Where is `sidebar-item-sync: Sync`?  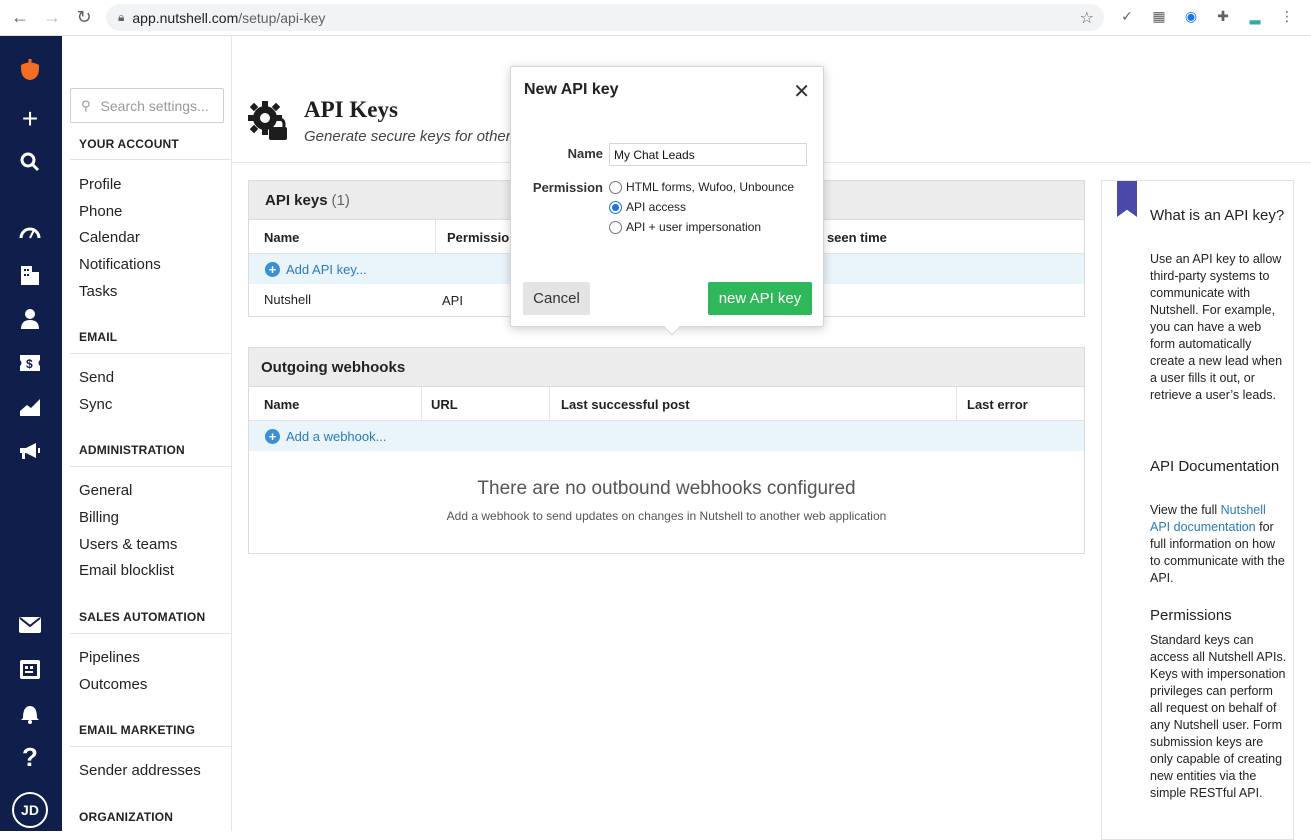
sidebar-item-sync: Sync is located at coordinates (95, 404).